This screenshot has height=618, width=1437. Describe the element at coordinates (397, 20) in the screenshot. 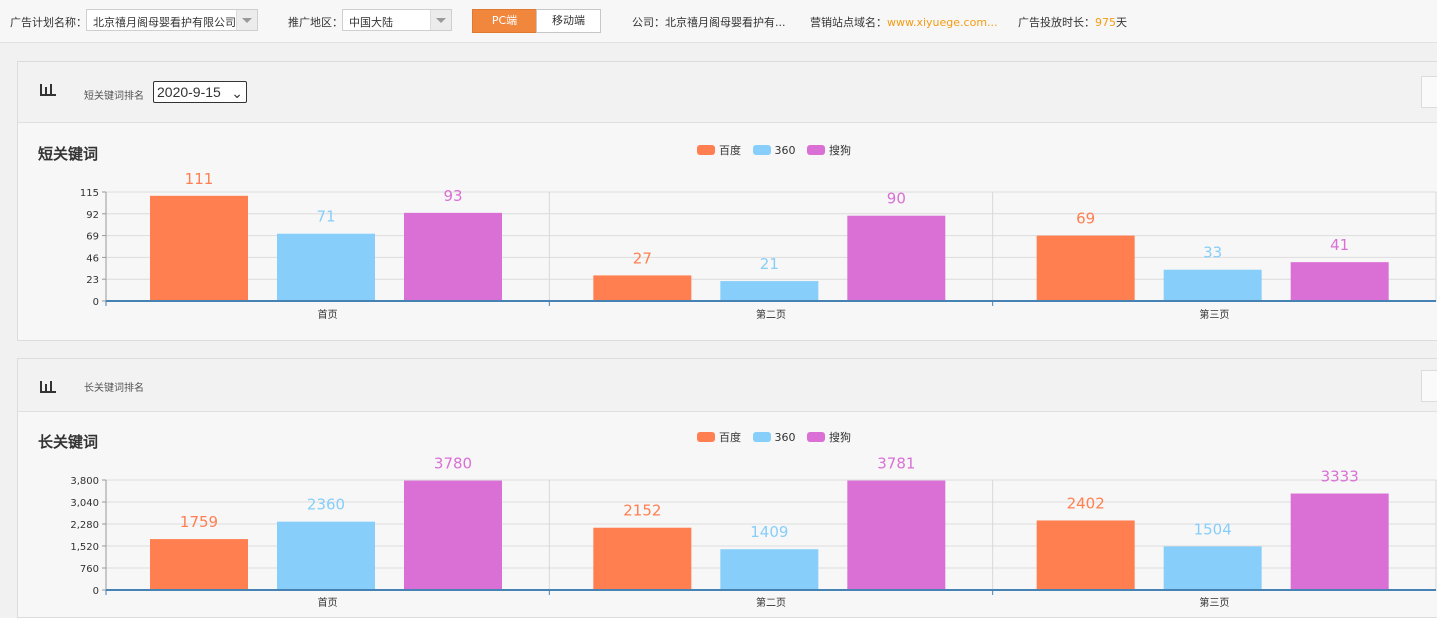

I see `region-select: 中国大陆` at that location.